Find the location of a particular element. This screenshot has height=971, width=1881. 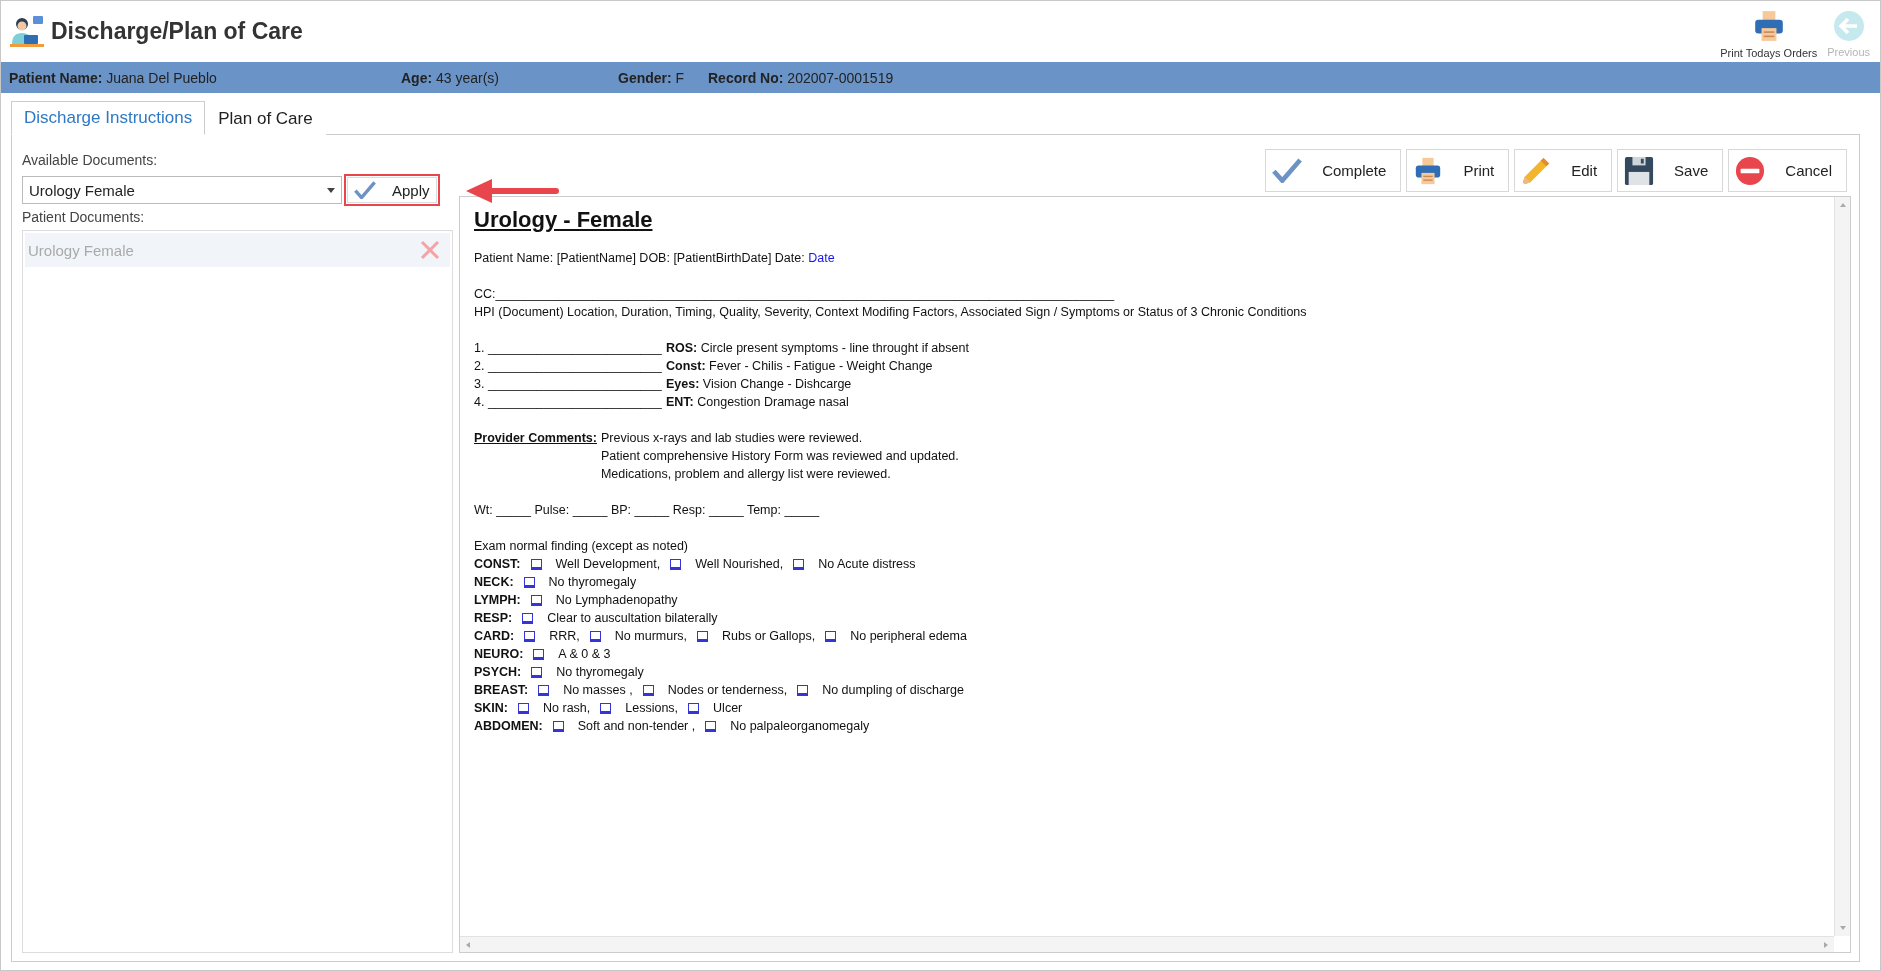

patient-info: Gender: F is located at coordinates (652, 77).